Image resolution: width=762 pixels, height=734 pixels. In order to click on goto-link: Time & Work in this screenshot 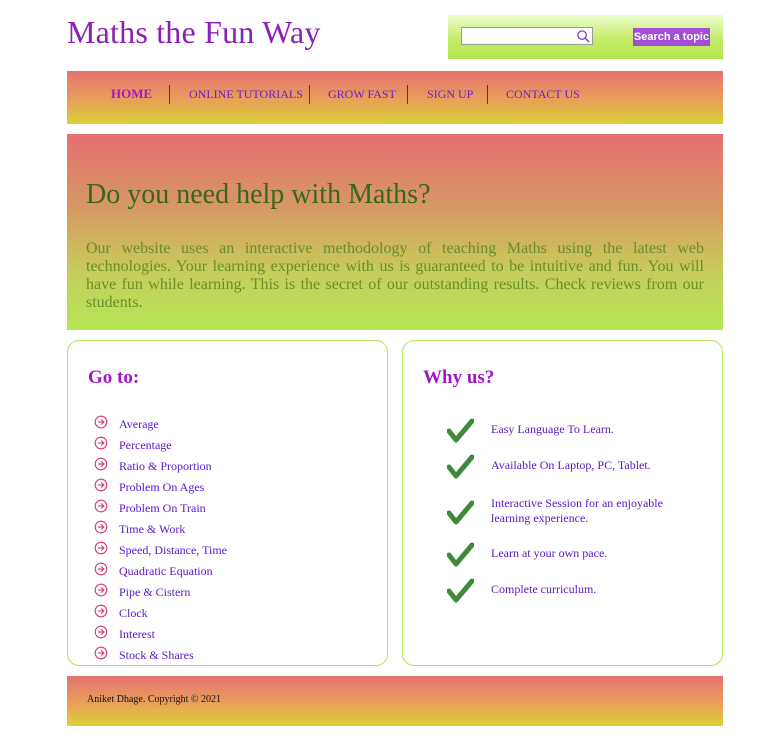, I will do `click(152, 529)`.